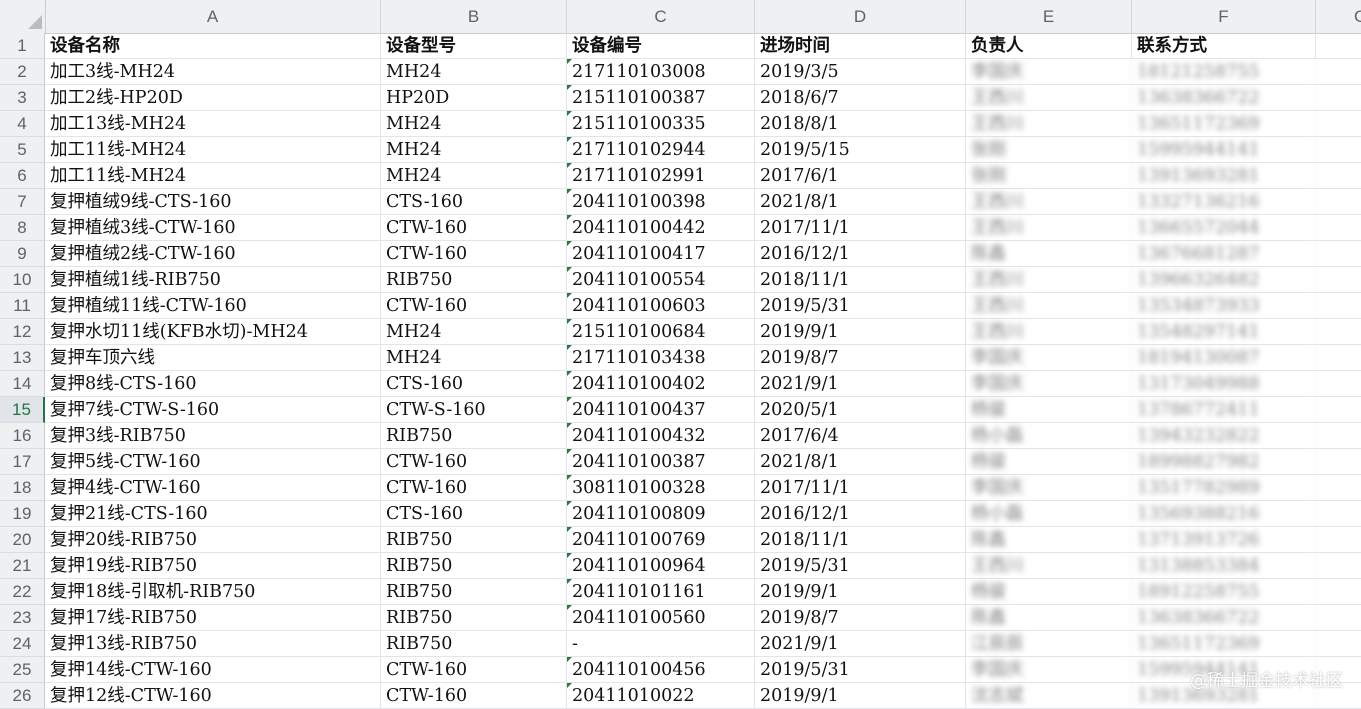 Image resolution: width=1361 pixels, height=709 pixels. What do you see at coordinates (860, 149) in the screenshot?
I see `cell-date: 2019/5/15` at bounding box center [860, 149].